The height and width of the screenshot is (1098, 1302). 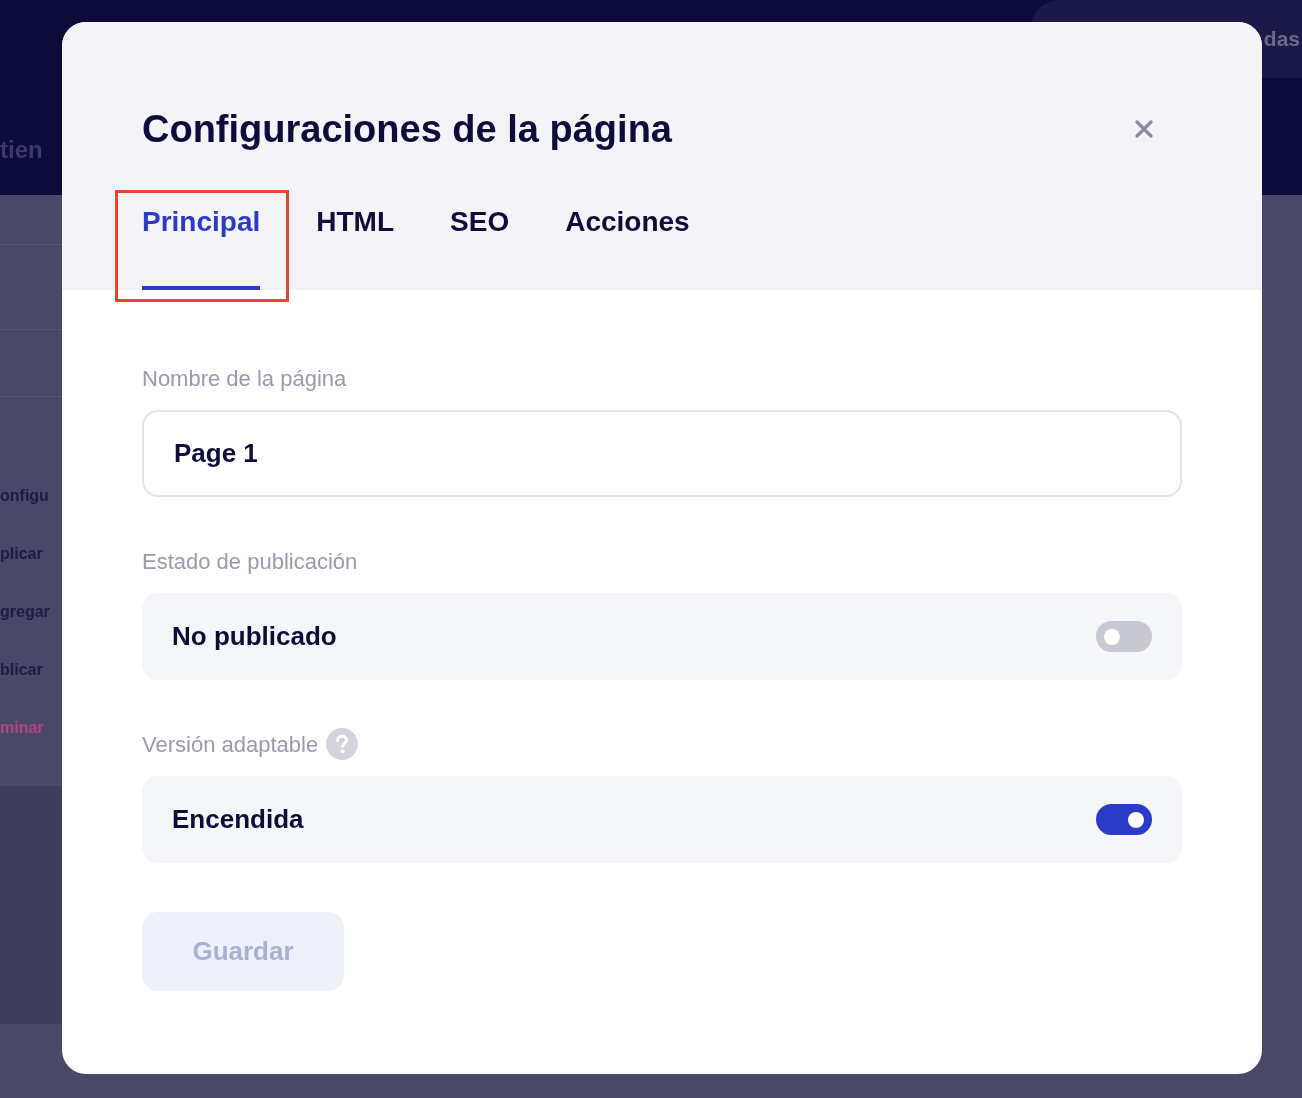 I want to click on toggle-value: Encendida, so click(x=238, y=819).